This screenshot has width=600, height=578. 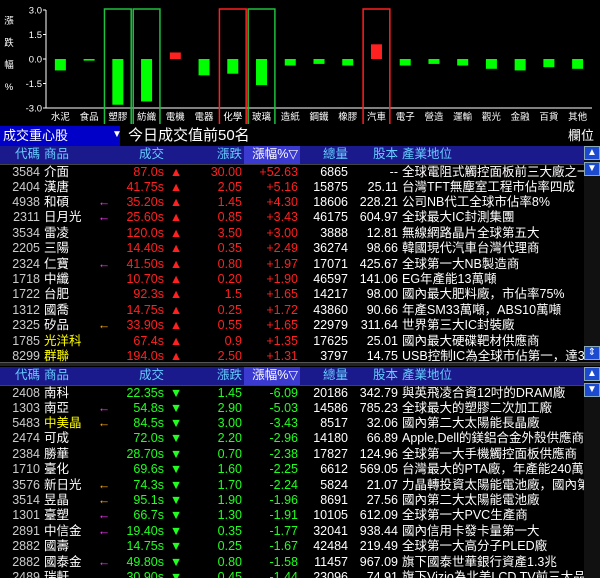 What do you see at coordinates (378, 279) in the screenshot?
I see `capital: 141.06` at bounding box center [378, 279].